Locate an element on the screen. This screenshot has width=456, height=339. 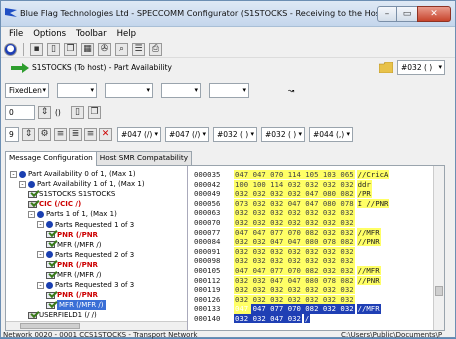
offset-row: 0 ⇕ () ▯ ❐ is located at coordinates (228, 113).